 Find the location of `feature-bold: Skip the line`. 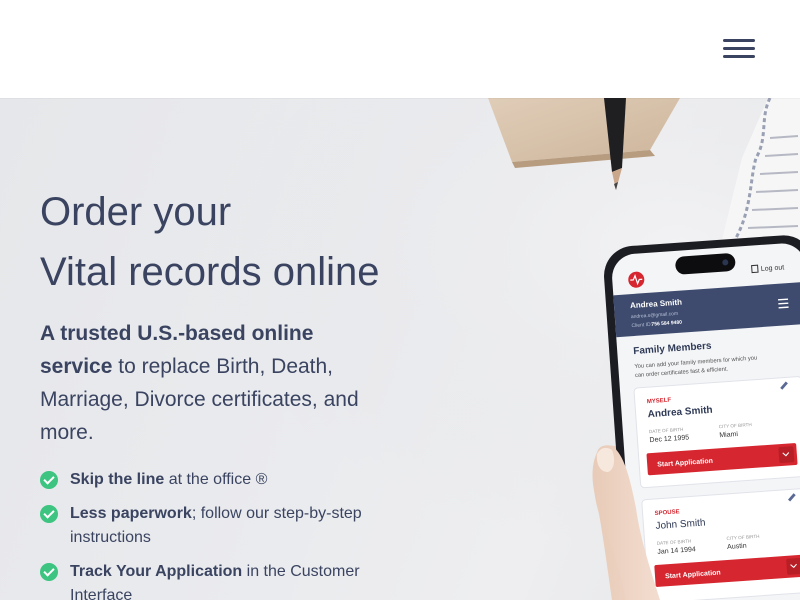

feature-bold: Skip the line is located at coordinates (117, 479).